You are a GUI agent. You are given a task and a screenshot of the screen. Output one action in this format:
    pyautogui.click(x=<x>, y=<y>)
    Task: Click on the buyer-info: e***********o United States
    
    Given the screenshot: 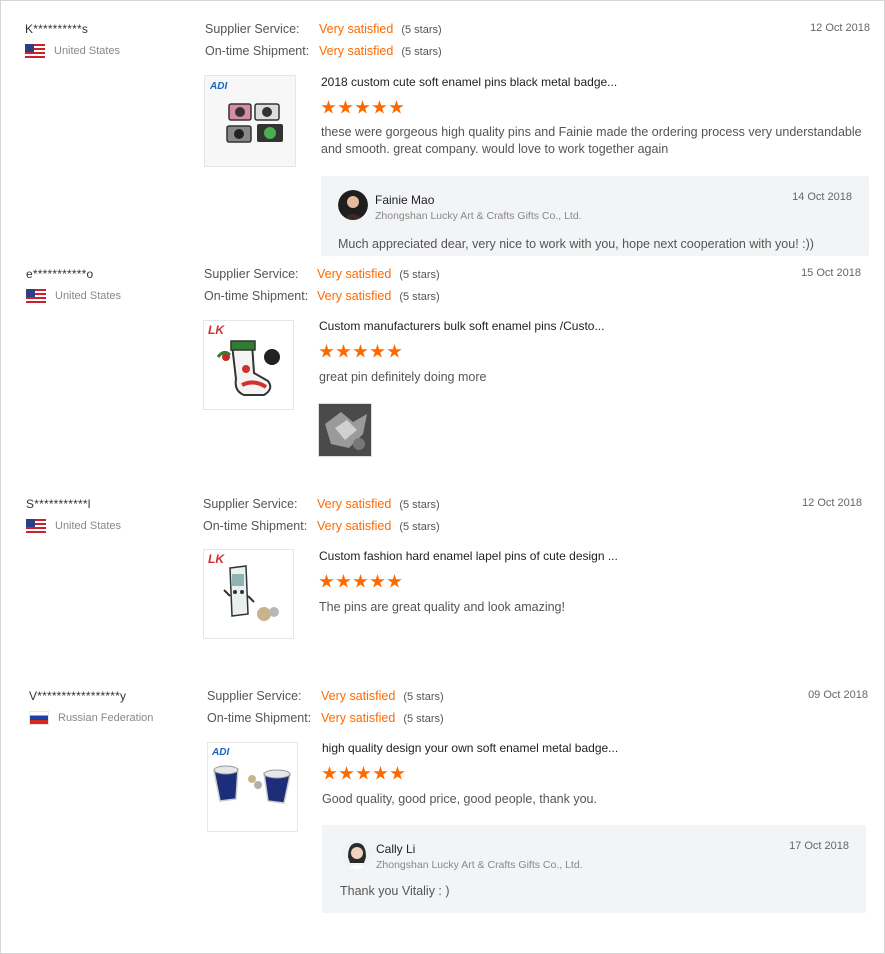 What is the action you would take?
    pyautogui.click(x=73, y=285)
    